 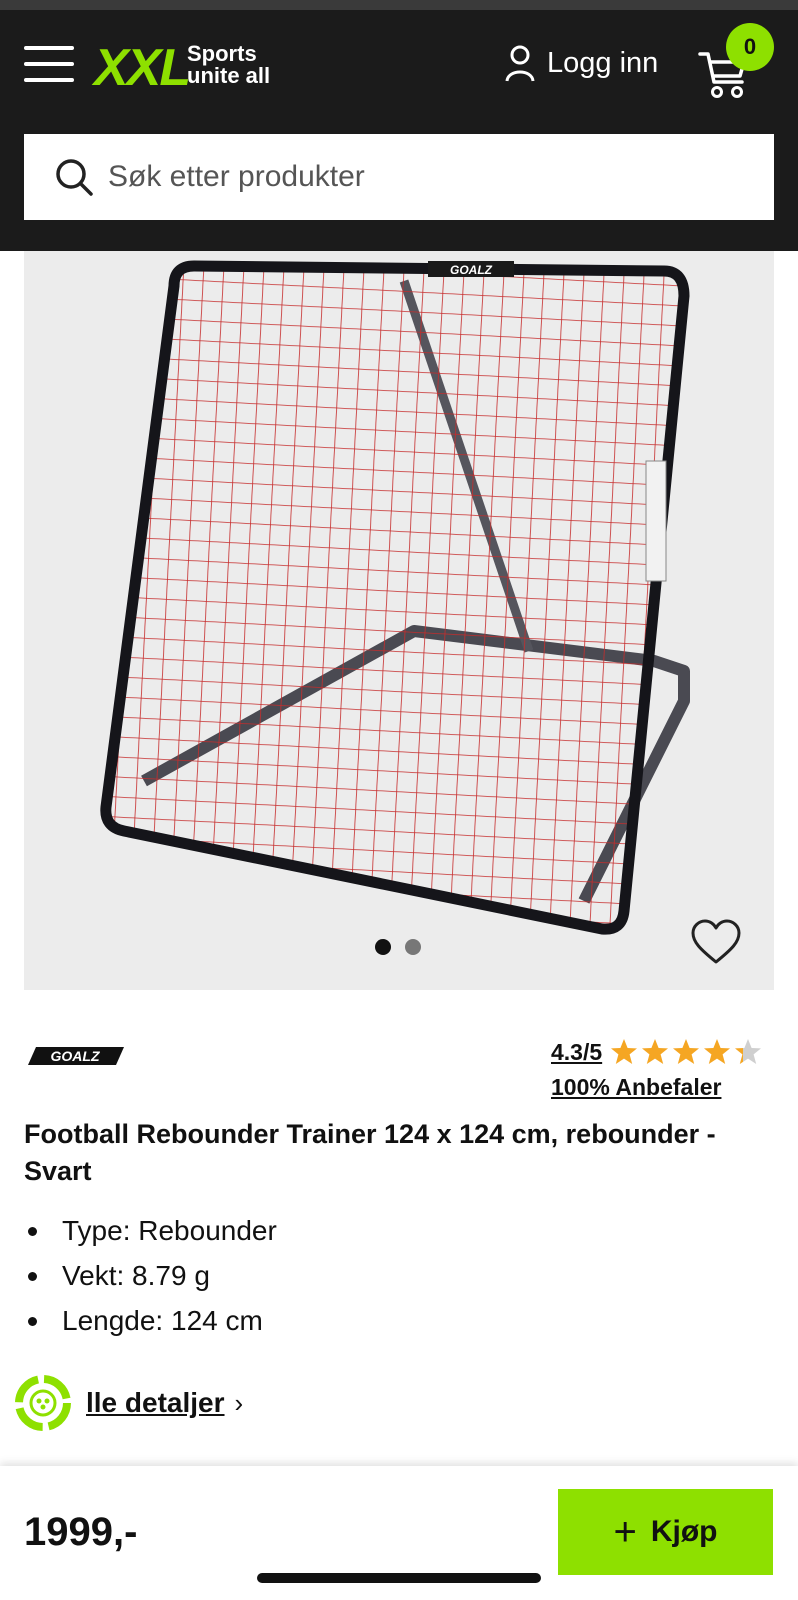 I want to click on menu-icon, so click(x=49, y=64).